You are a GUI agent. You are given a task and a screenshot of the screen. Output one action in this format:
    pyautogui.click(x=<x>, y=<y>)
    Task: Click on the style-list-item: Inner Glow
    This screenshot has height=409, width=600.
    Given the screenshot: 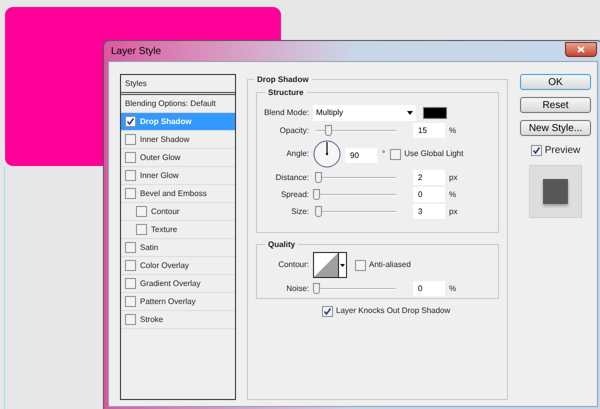 What is the action you would take?
    pyautogui.click(x=178, y=176)
    